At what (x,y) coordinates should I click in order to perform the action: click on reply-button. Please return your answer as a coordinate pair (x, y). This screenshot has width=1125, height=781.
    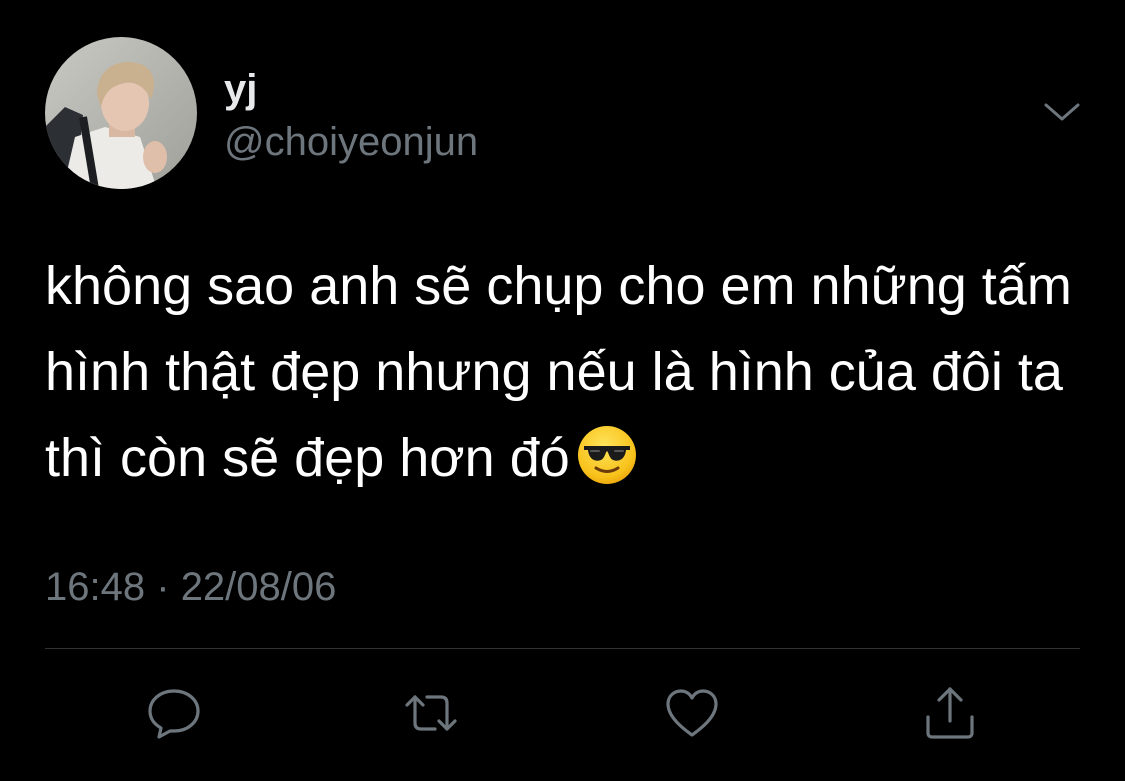
    Looking at the image, I should click on (174, 713).